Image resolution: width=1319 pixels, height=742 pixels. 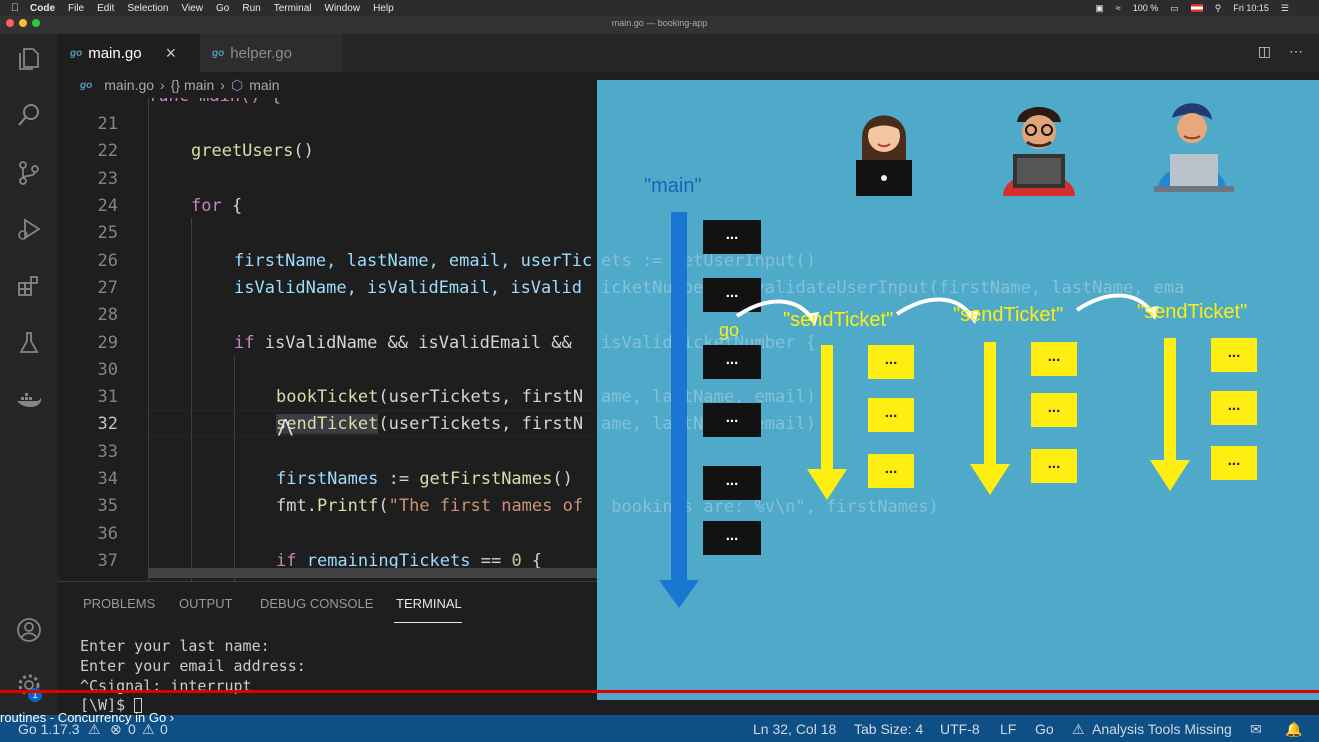 What do you see at coordinates (107, 343) in the screenshot?
I see `line-number: 29` at bounding box center [107, 343].